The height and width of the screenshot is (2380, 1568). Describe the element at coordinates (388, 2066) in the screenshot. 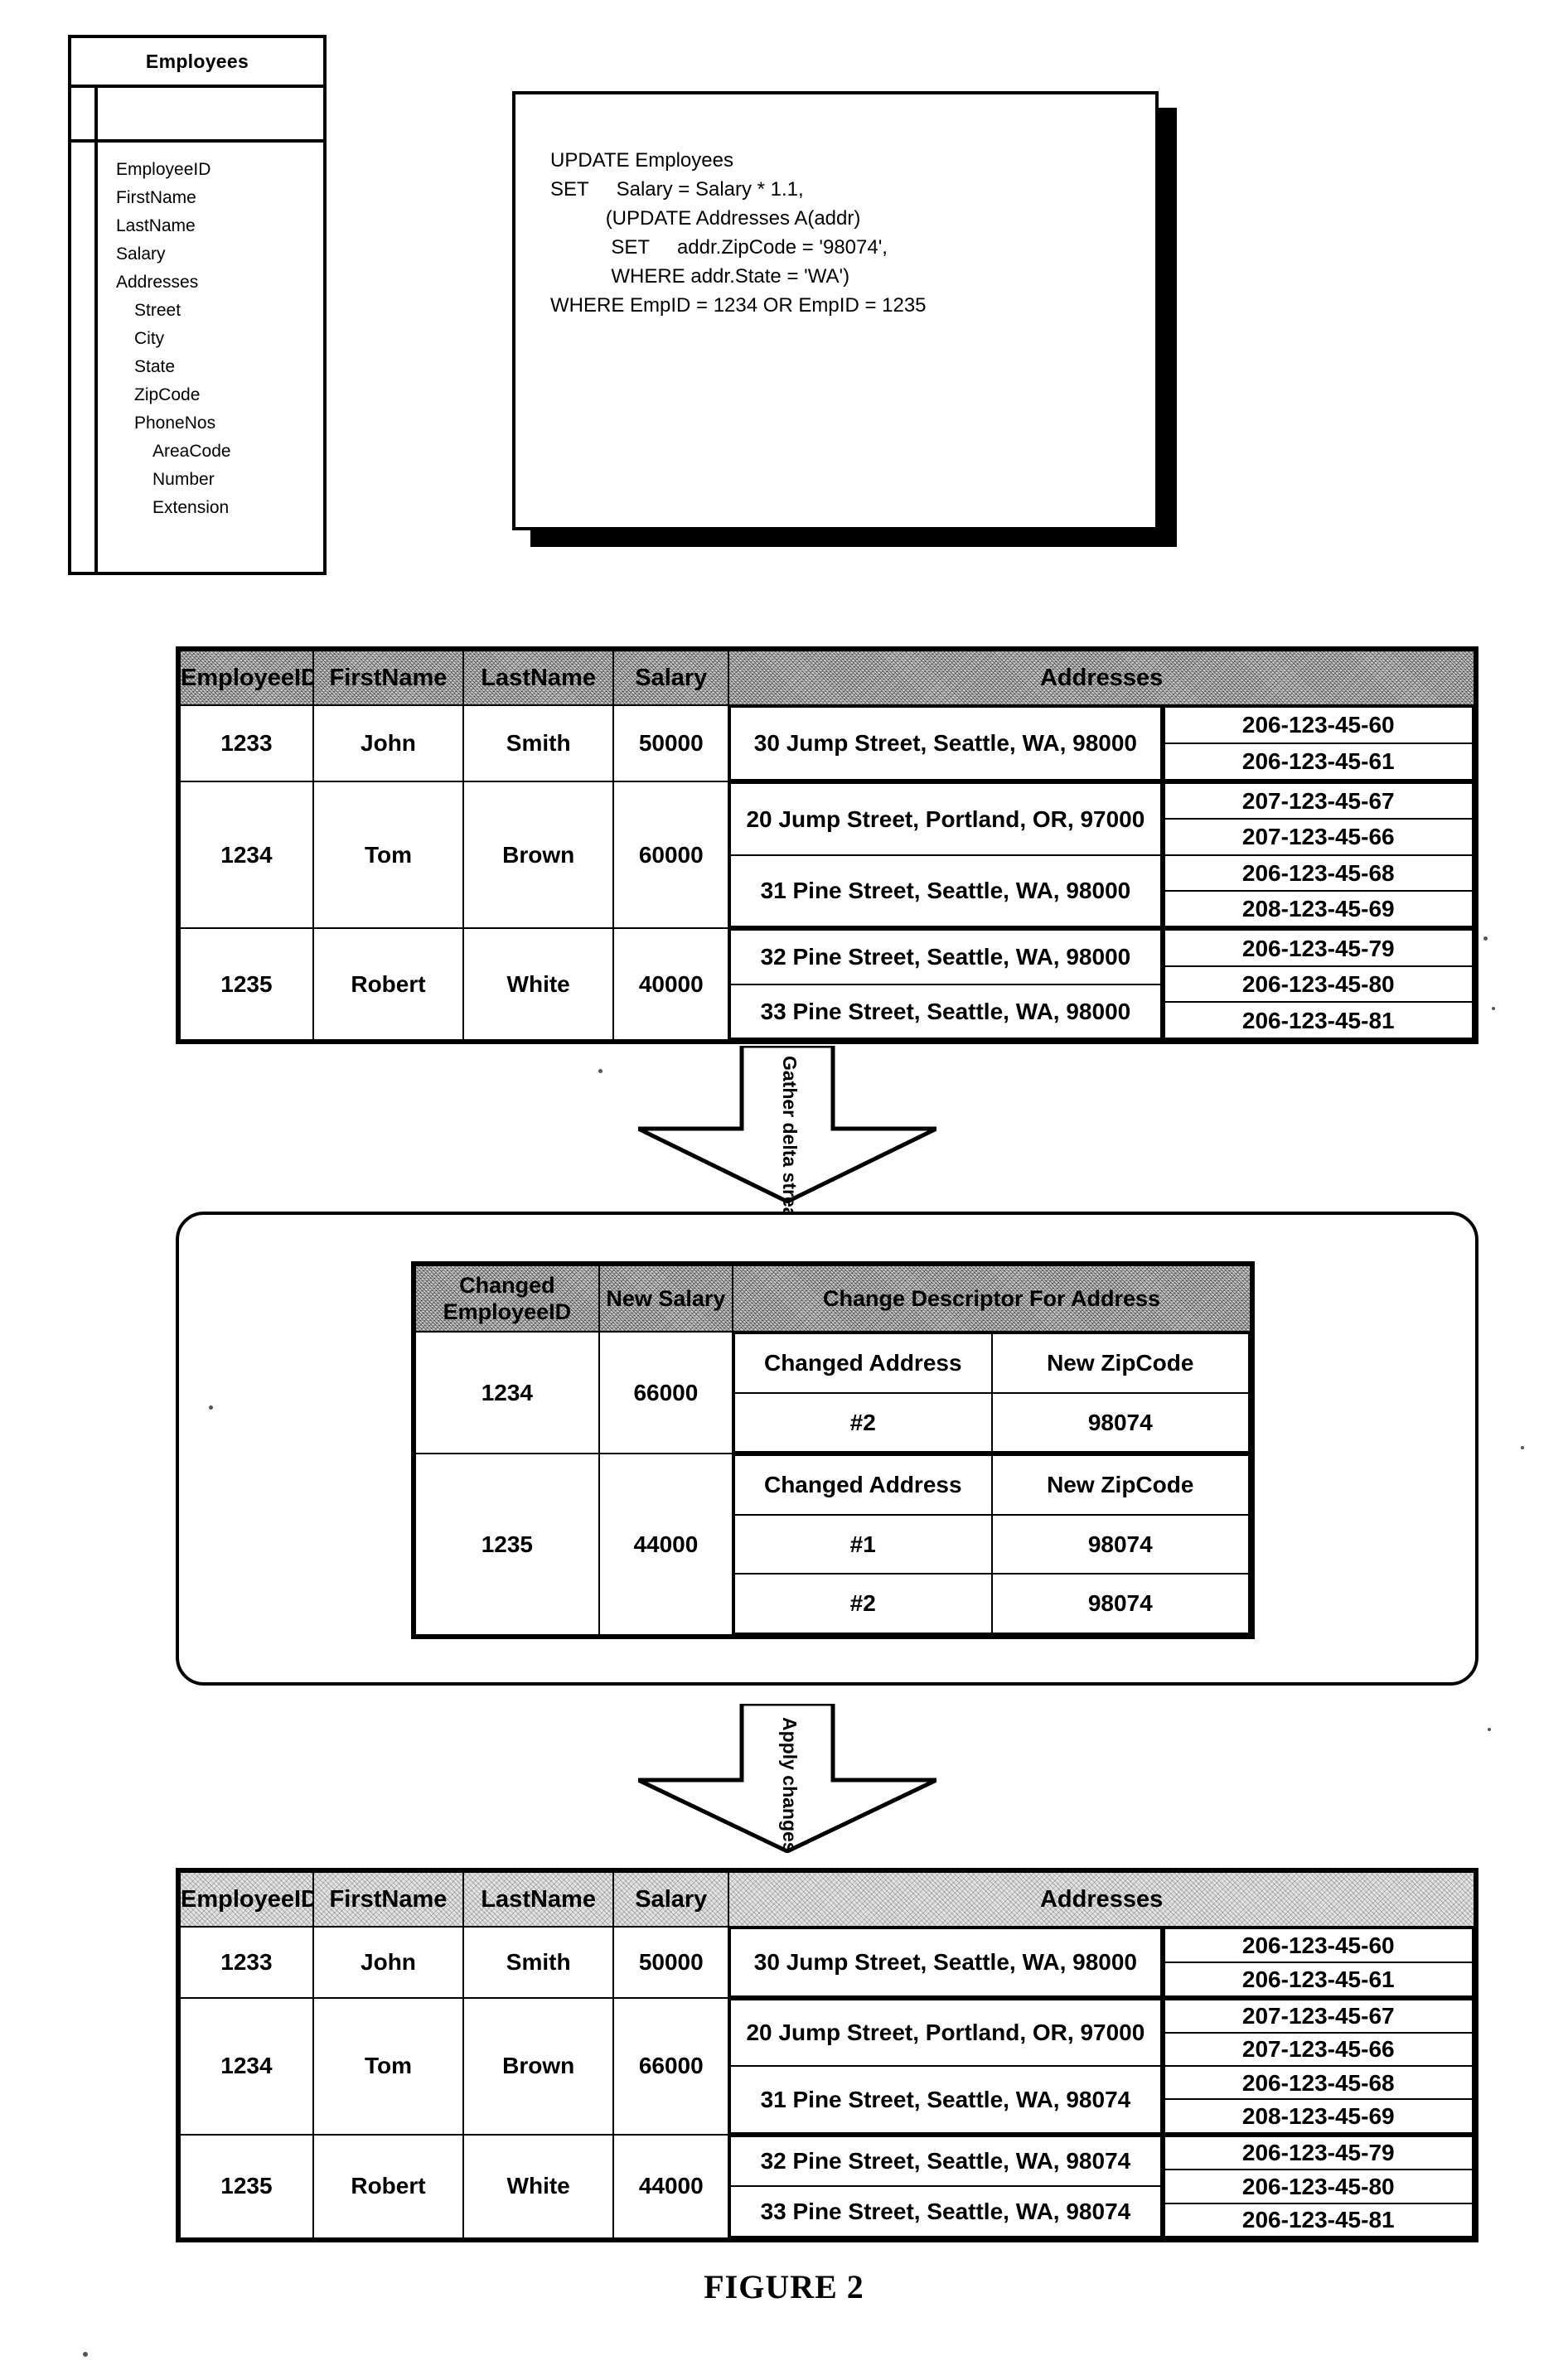

I see `first-name-cell: Tom` at that location.